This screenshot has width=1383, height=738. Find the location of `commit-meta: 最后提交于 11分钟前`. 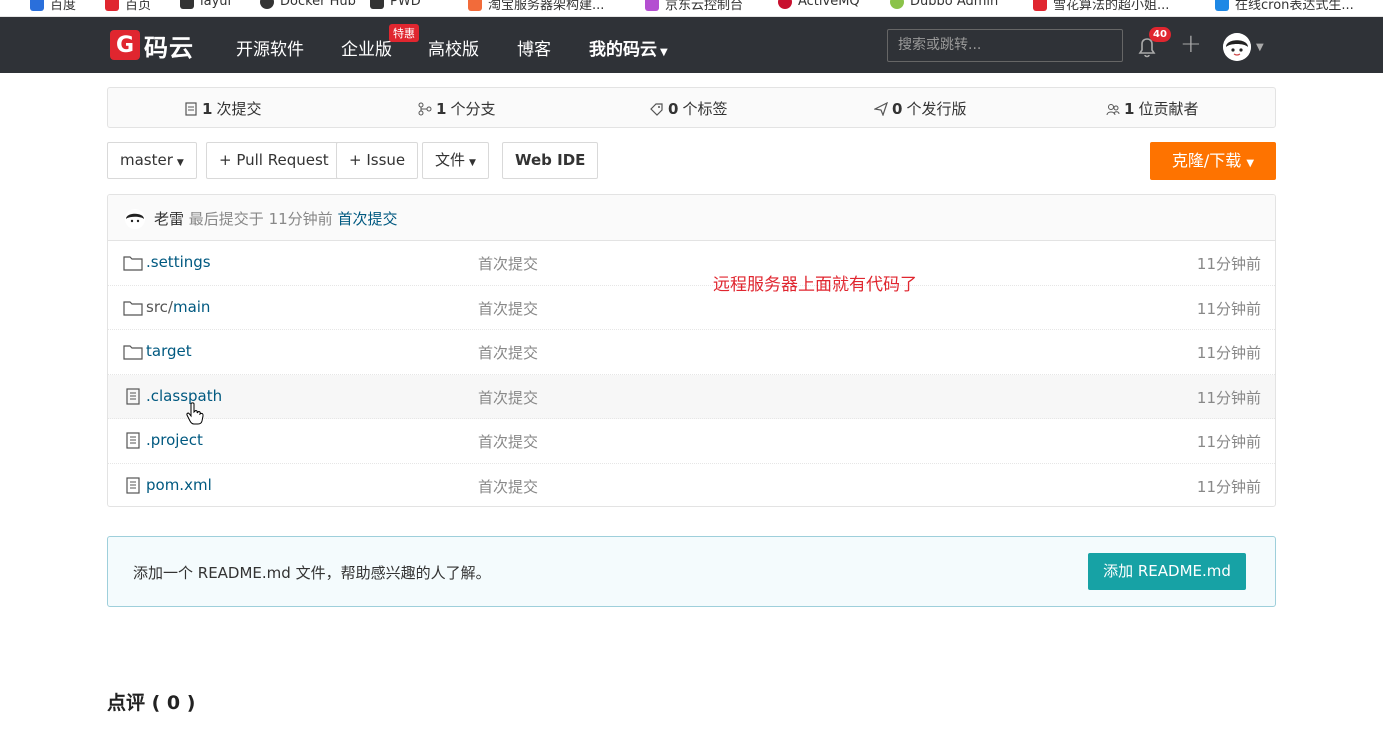

commit-meta: 最后提交于 11分钟前 is located at coordinates (260, 219).